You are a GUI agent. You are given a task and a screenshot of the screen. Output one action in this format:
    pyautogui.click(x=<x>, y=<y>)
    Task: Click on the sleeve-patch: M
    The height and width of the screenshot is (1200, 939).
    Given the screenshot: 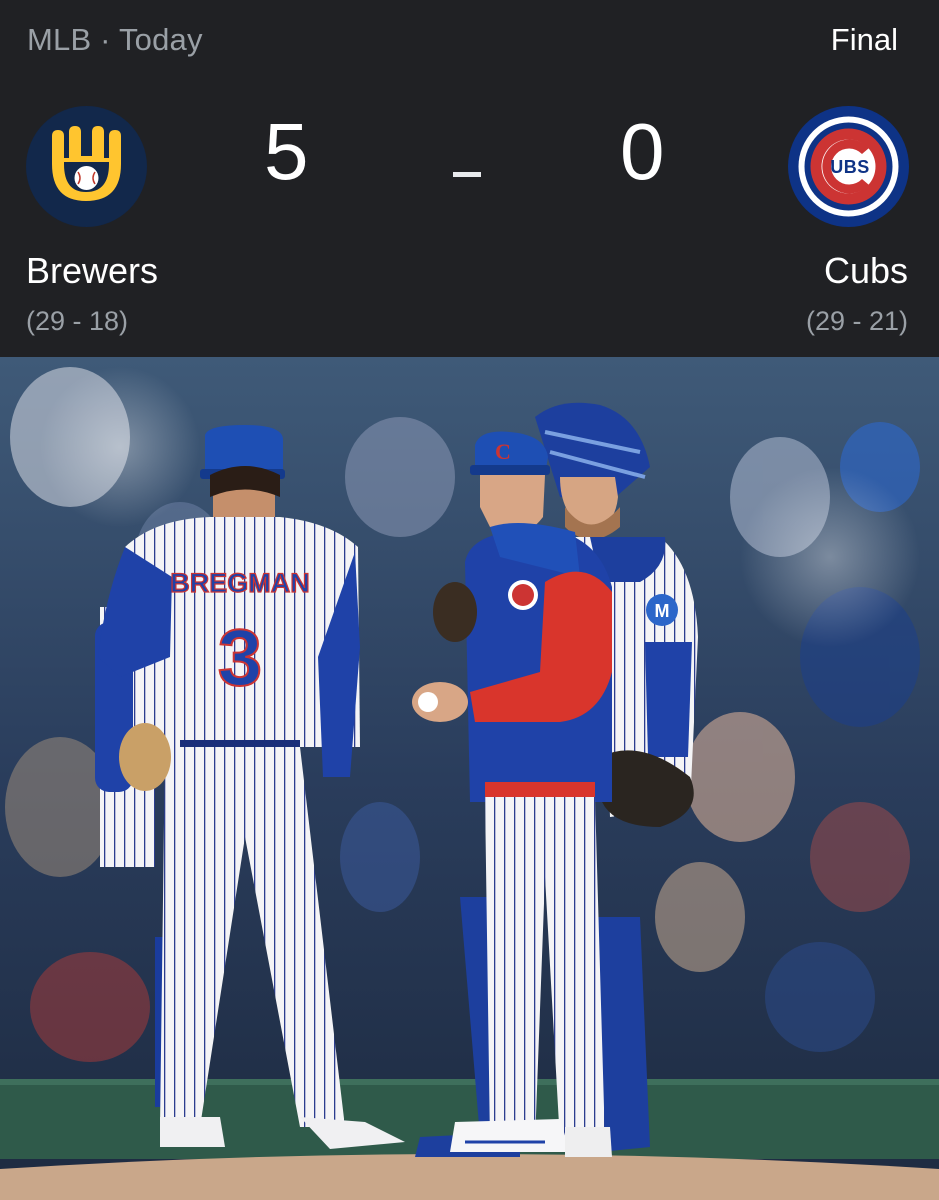 What is the action you would take?
    pyautogui.click(x=662, y=611)
    